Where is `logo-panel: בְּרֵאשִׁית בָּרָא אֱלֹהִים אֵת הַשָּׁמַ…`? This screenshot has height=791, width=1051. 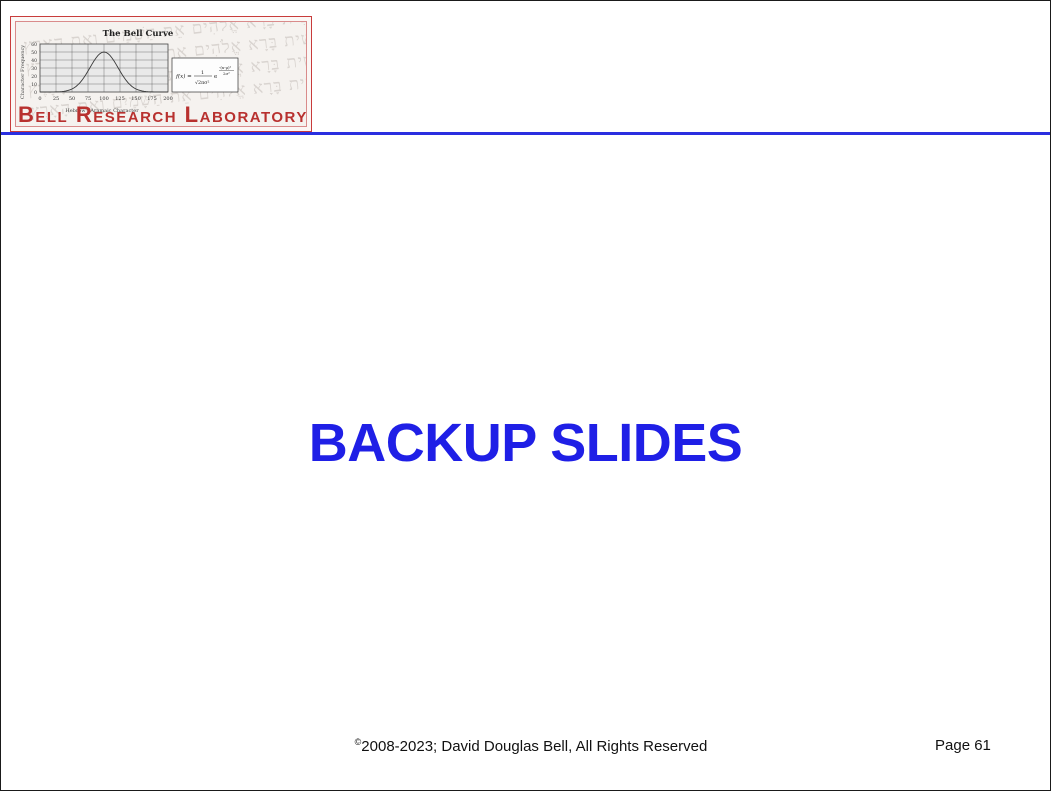 logo-panel: בְּרֵאשִׁית בָּרָא אֱלֹהִים אֵת הַשָּׁמַ… is located at coordinates (161, 74).